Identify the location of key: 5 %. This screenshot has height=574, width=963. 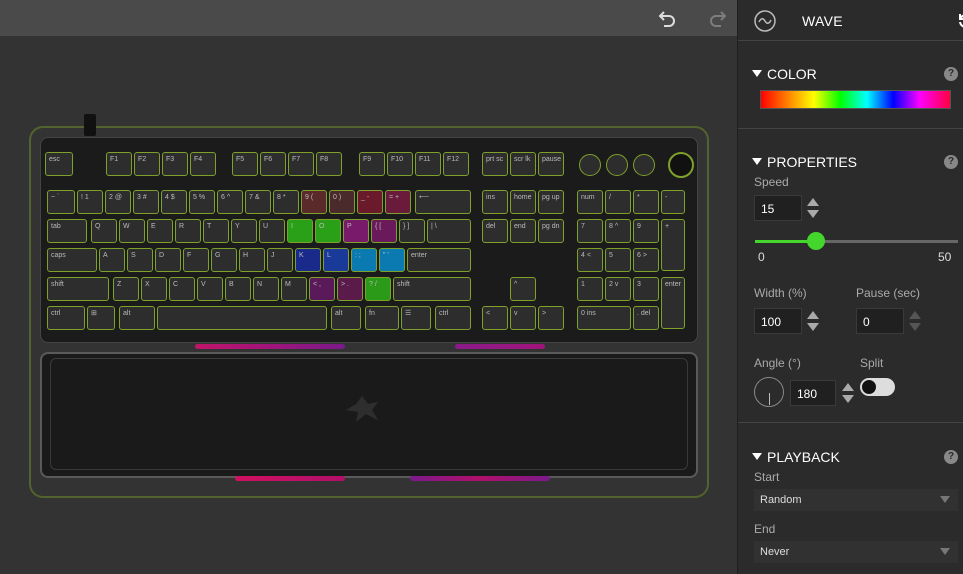
(202, 202).